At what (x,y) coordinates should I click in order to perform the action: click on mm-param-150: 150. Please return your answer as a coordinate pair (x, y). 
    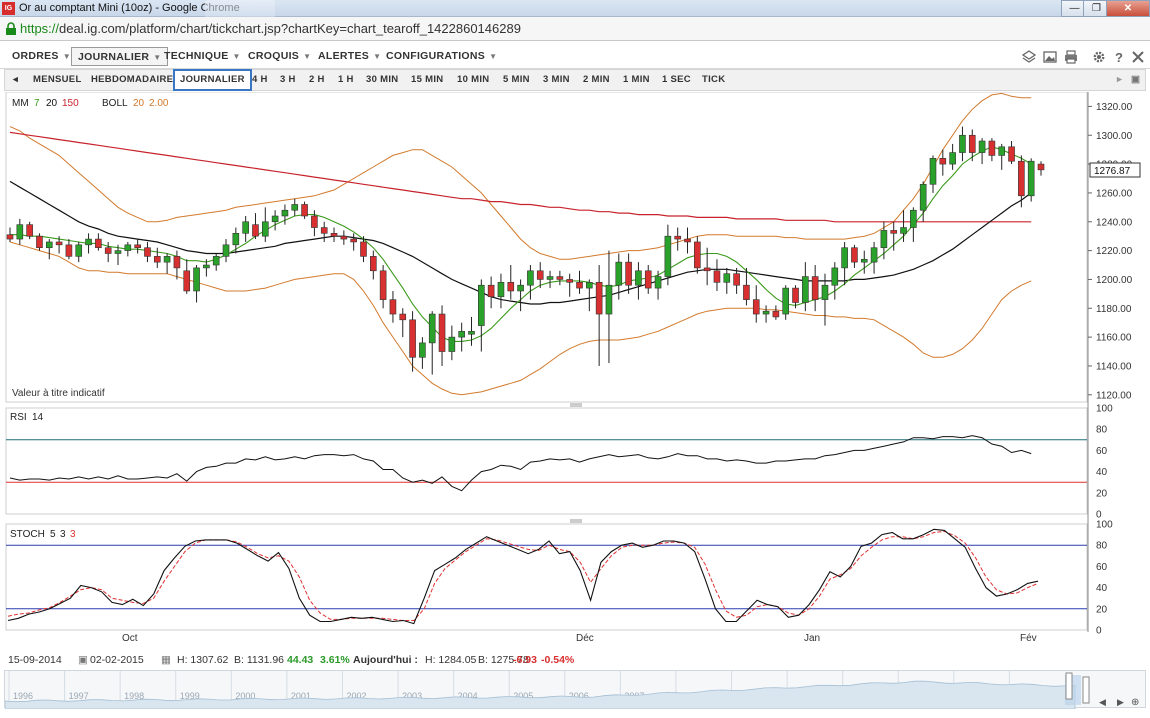
    Looking at the image, I should click on (70, 103).